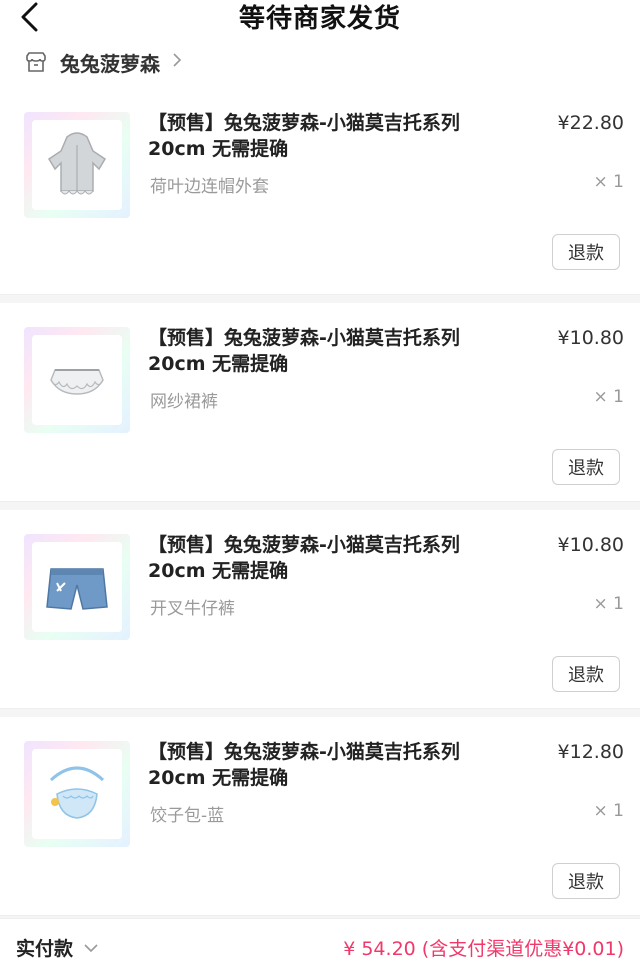 The width and height of the screenshot is (640, 975). I want to click on product-variant: 饺子包-蓝, so click(187, 816).